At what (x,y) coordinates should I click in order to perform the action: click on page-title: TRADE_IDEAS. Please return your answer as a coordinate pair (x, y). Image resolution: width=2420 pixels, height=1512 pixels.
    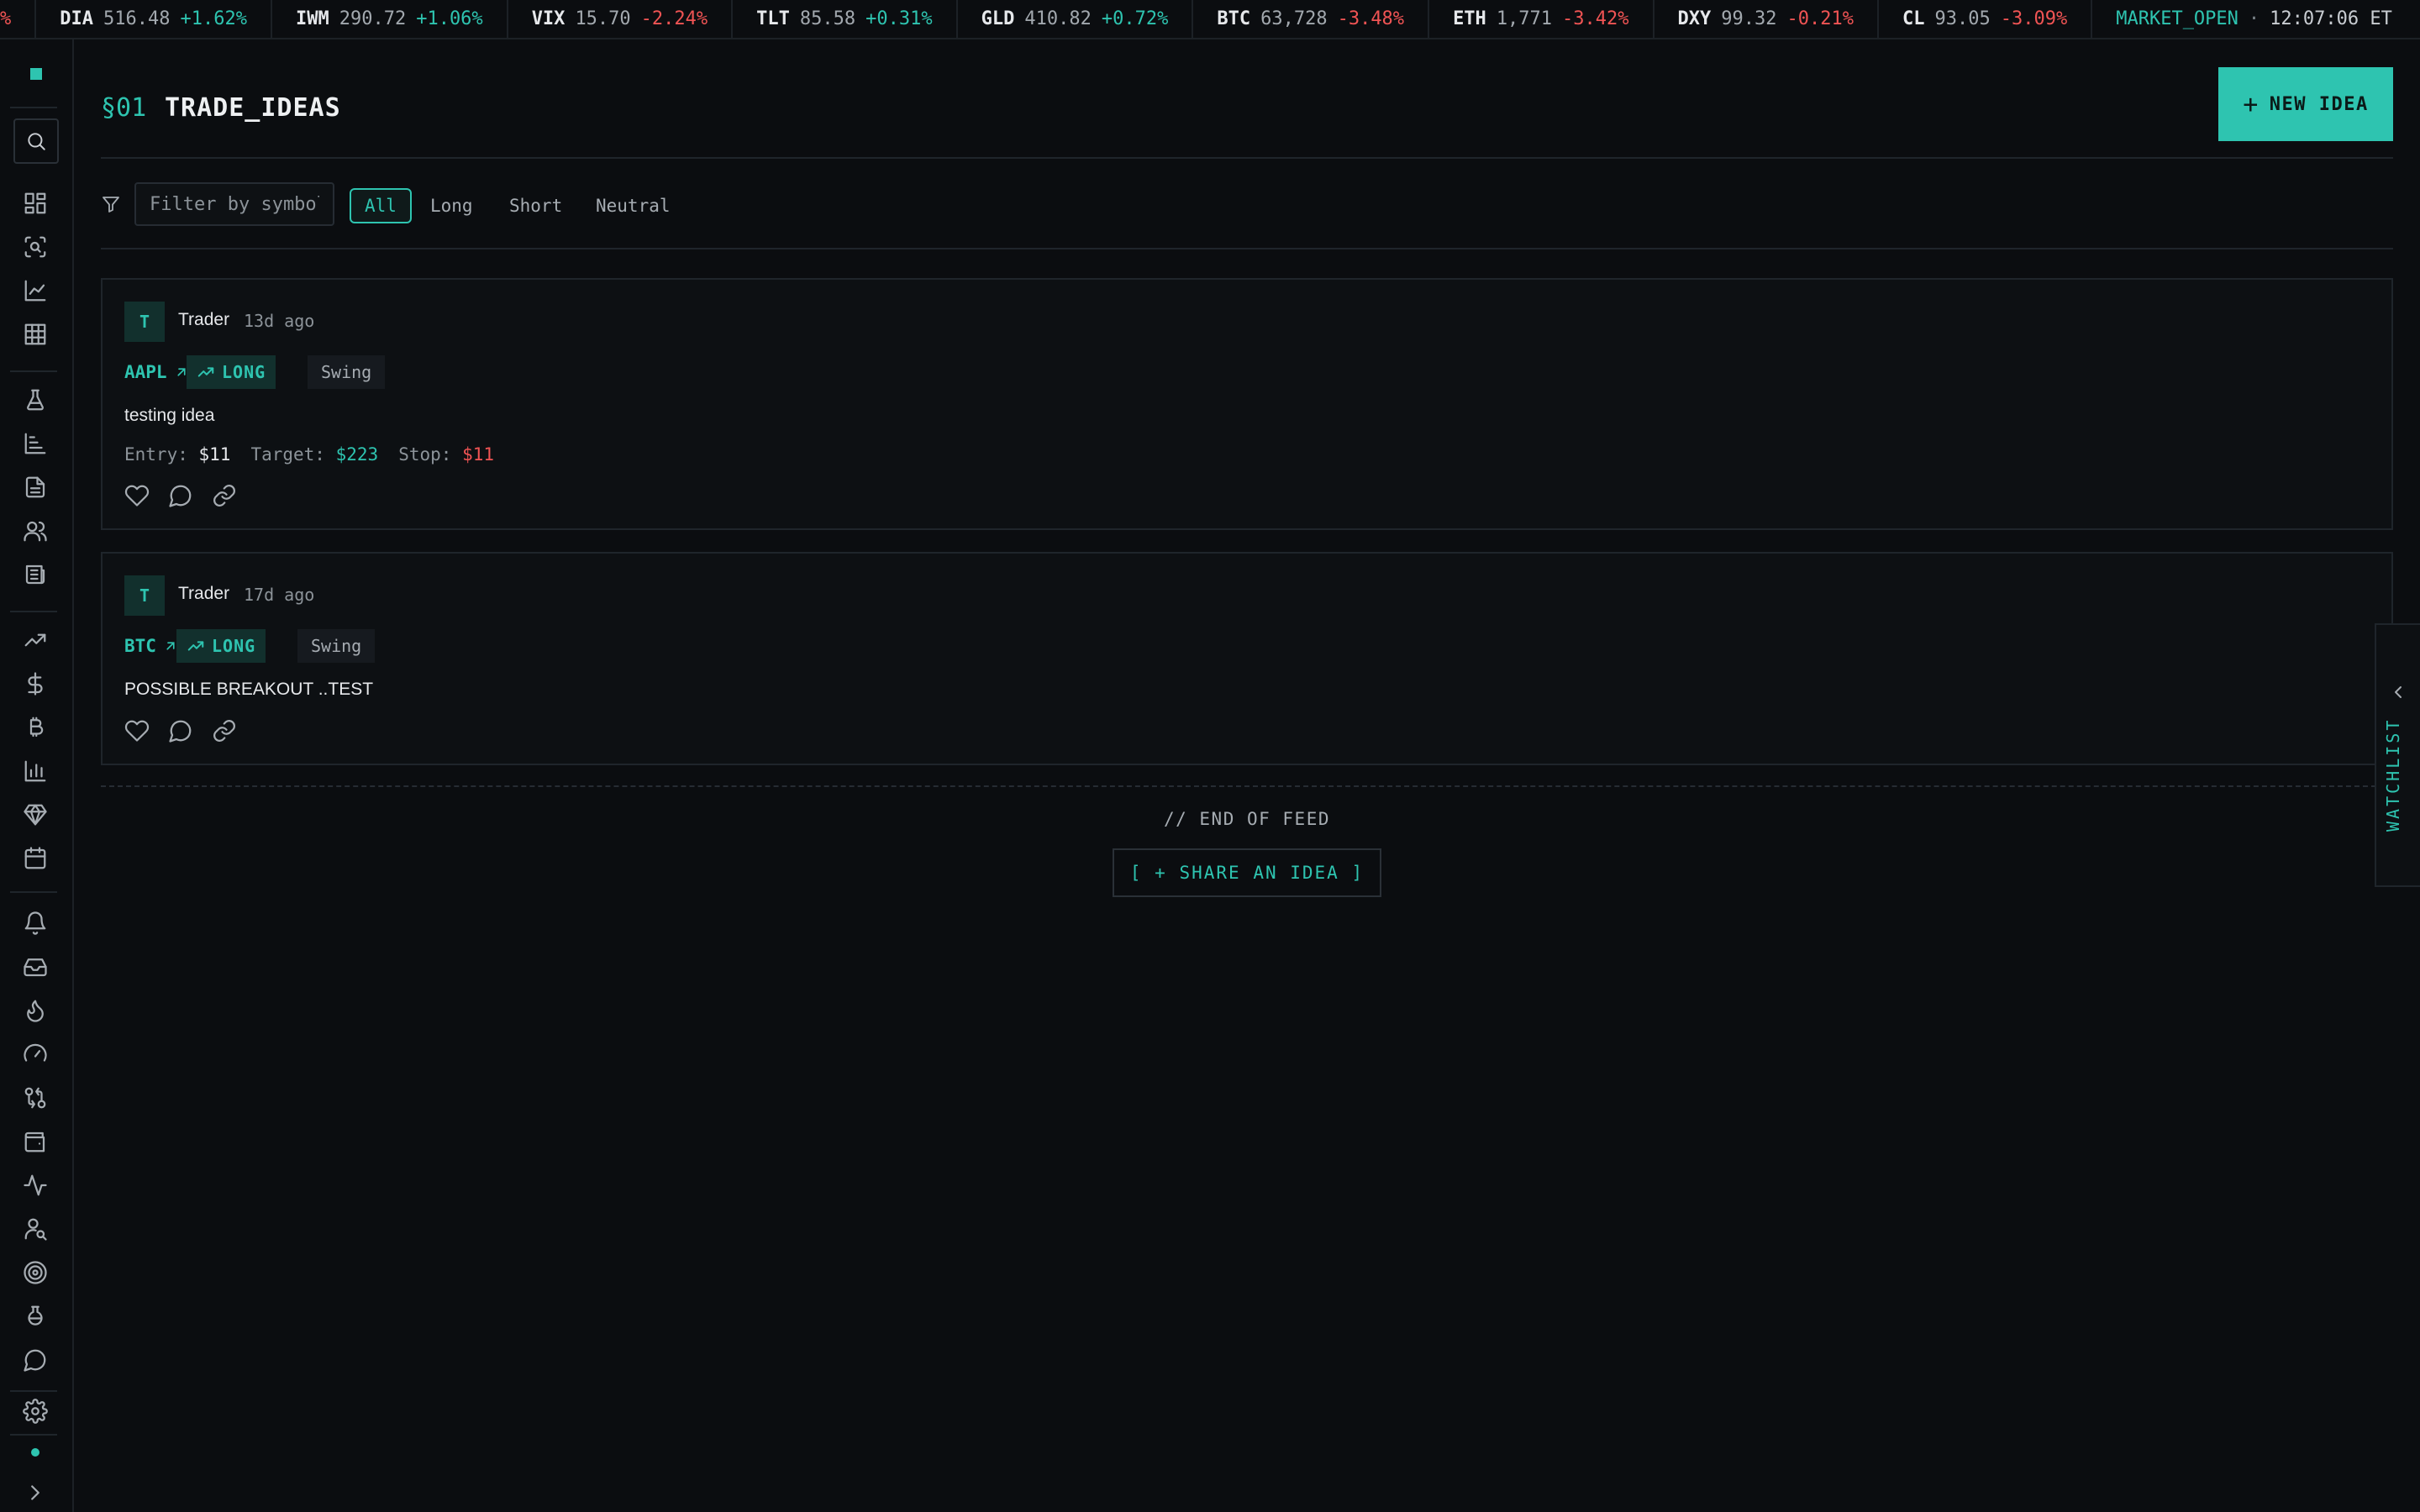
    Looking at the image, I should click on (253, 108).